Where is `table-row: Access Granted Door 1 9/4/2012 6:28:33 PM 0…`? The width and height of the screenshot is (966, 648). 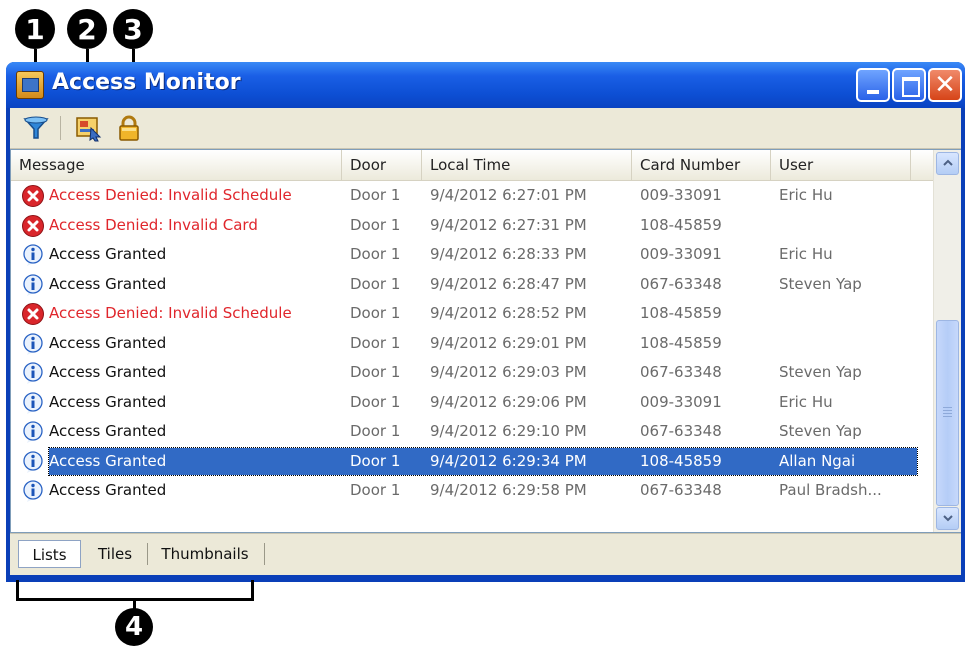
table-row: Access Granted Door 1 9/4/2012 6:28:33 PM 0… is located at coordinates (472, 255).